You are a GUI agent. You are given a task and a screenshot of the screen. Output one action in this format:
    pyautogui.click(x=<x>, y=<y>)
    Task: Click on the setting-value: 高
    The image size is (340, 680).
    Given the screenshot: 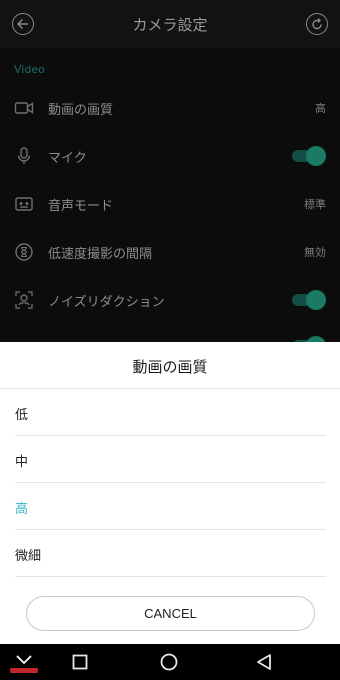 What is the action you would take?
    pyautogui.click(x=320, y=108)
    